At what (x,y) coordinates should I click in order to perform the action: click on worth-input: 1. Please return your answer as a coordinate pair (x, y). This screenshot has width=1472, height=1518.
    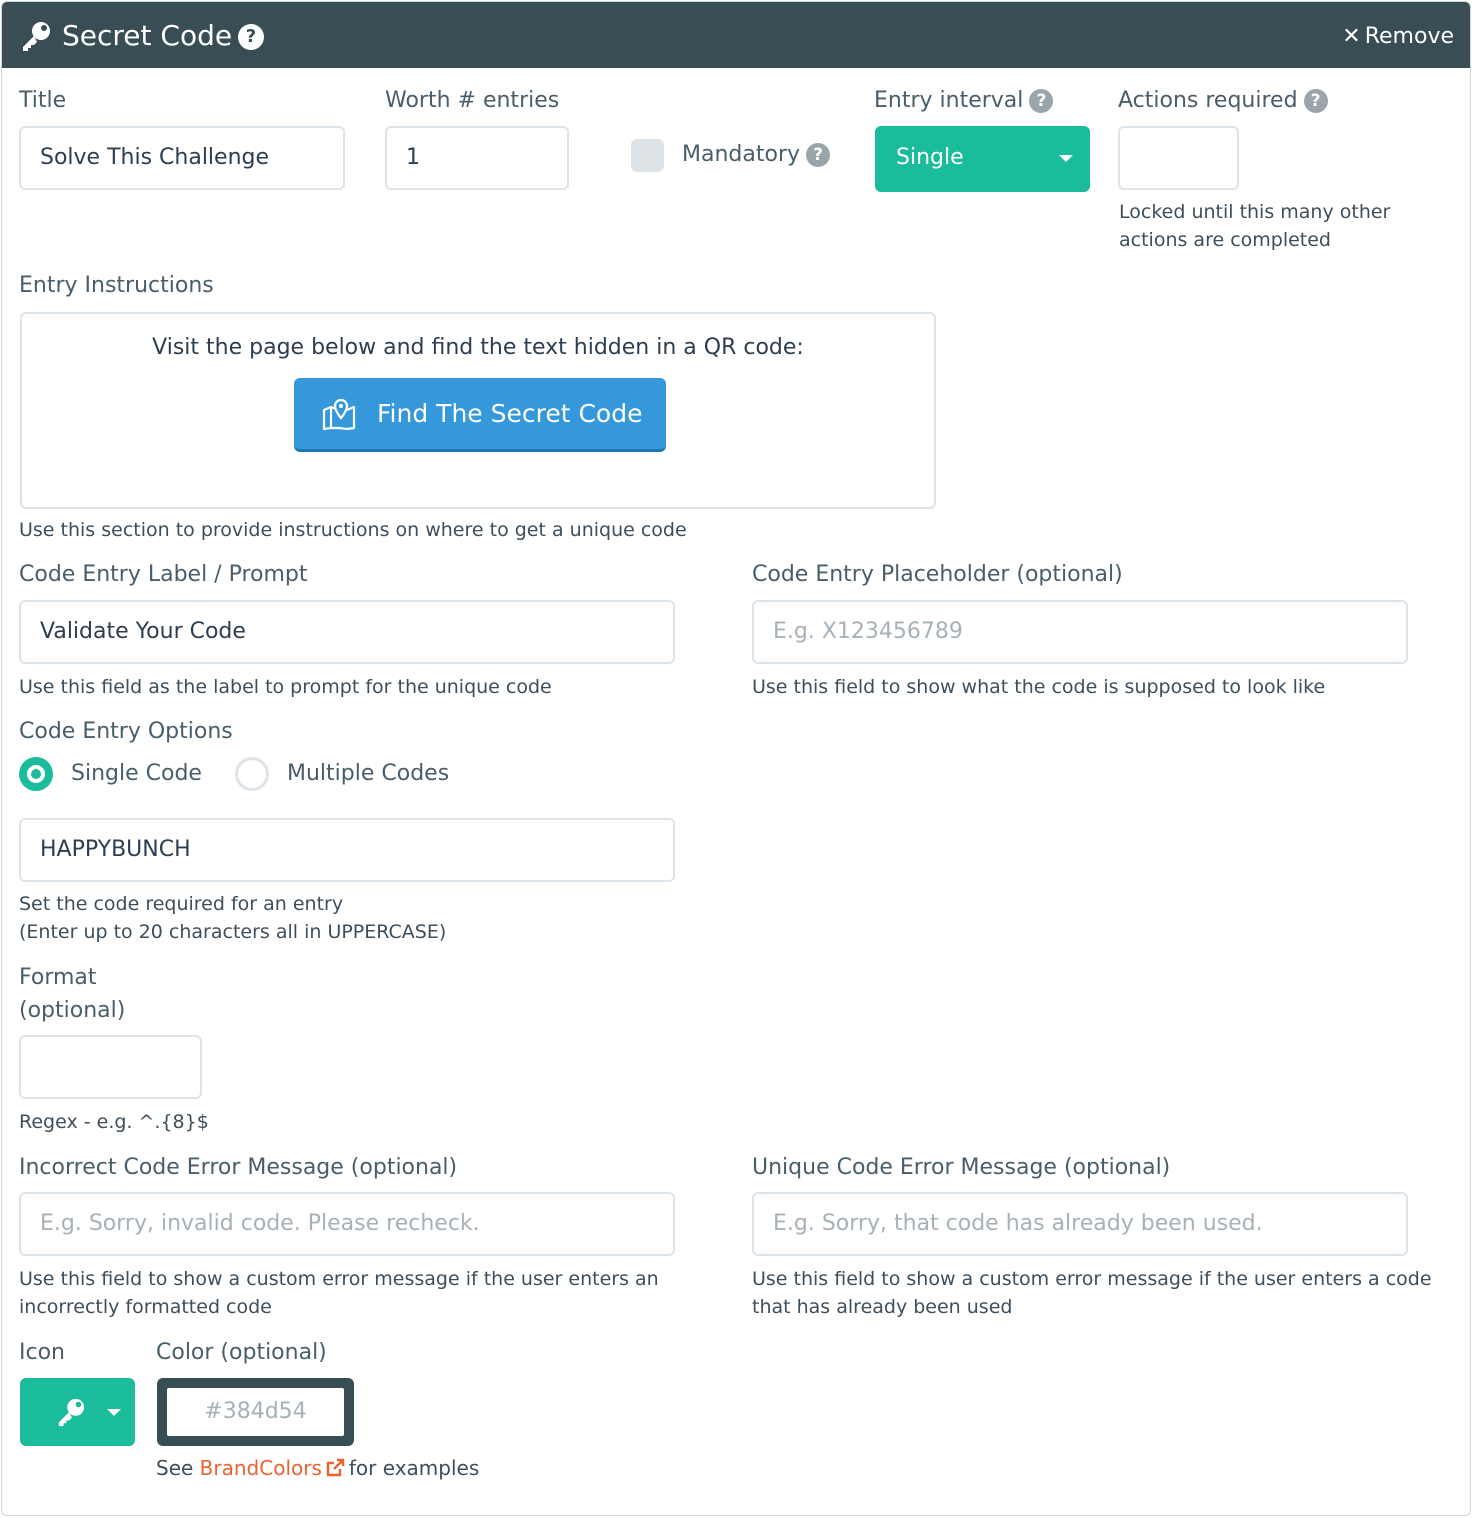
    Looking at the image, I should click on (477, 158).